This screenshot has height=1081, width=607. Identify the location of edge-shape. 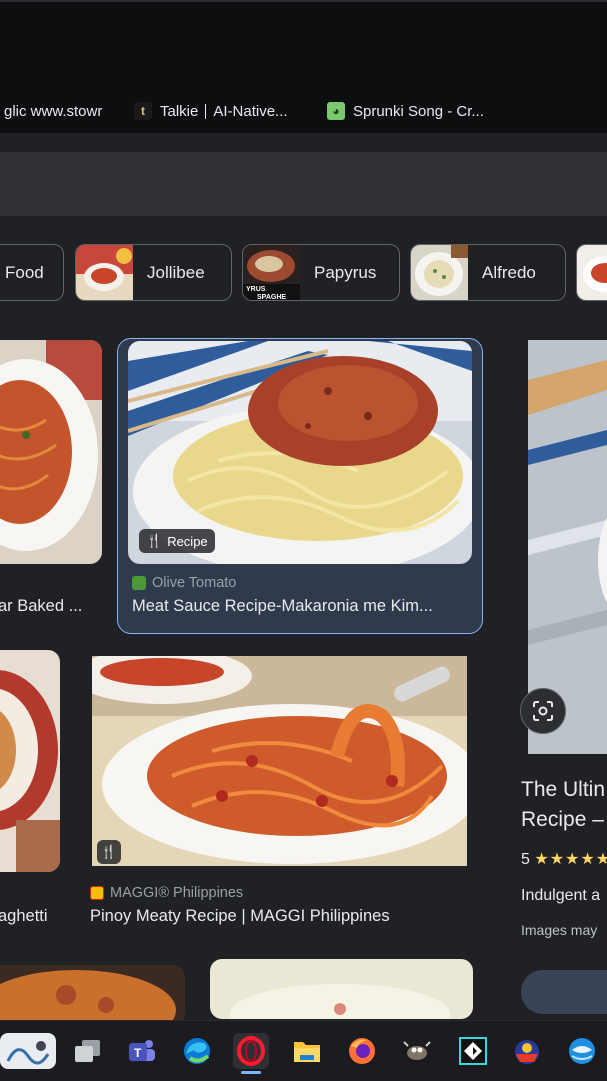
(197, 1051).